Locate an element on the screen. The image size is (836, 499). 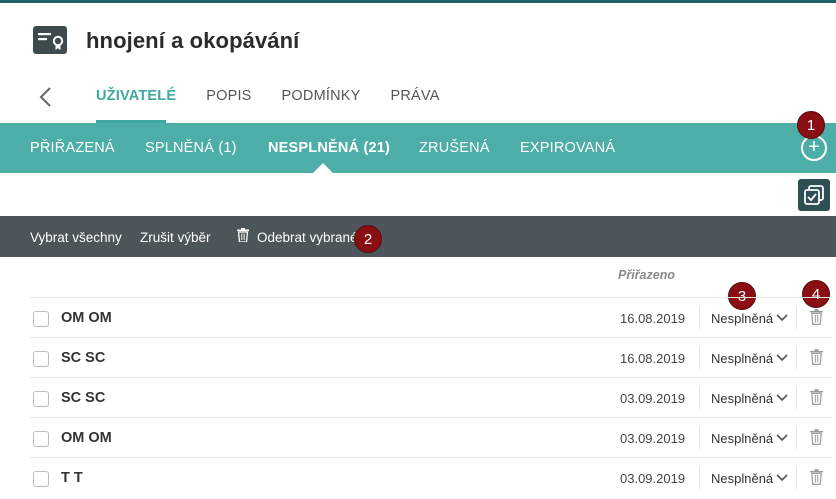
tab-popis: POPIS is located at coordinates (228, 101).